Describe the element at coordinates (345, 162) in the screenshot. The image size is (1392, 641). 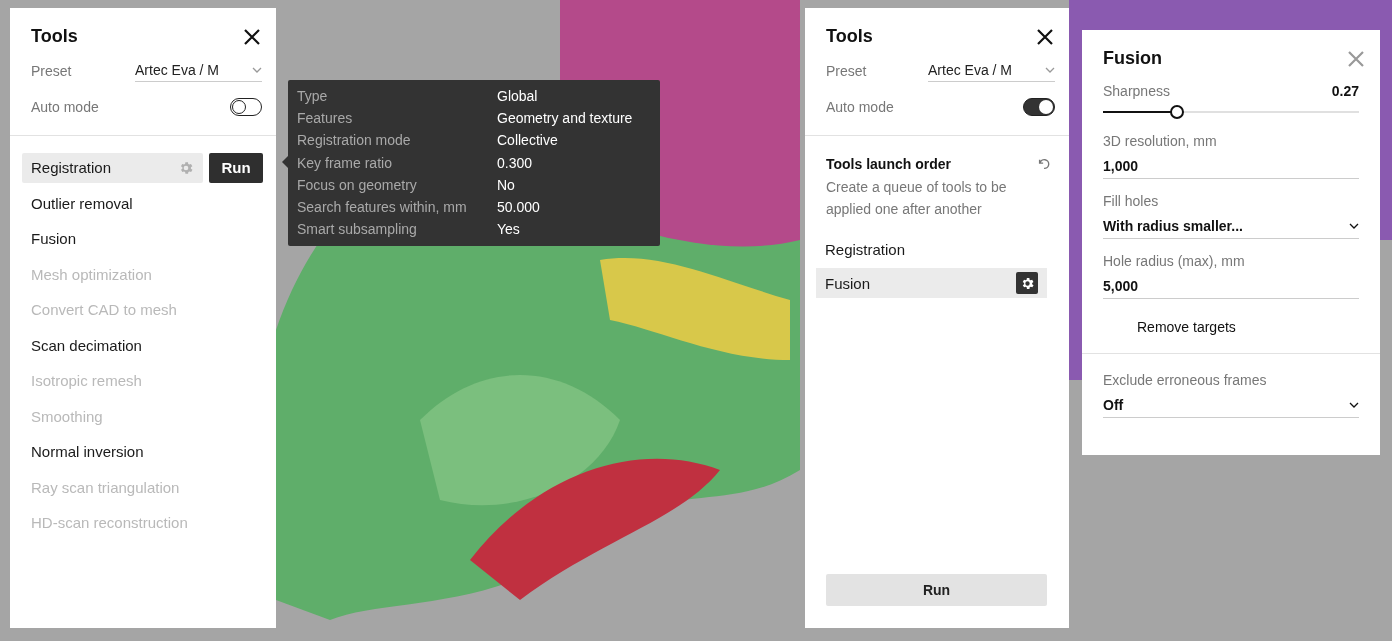
I see `tooltip-label: Key frame ratio` at that location.